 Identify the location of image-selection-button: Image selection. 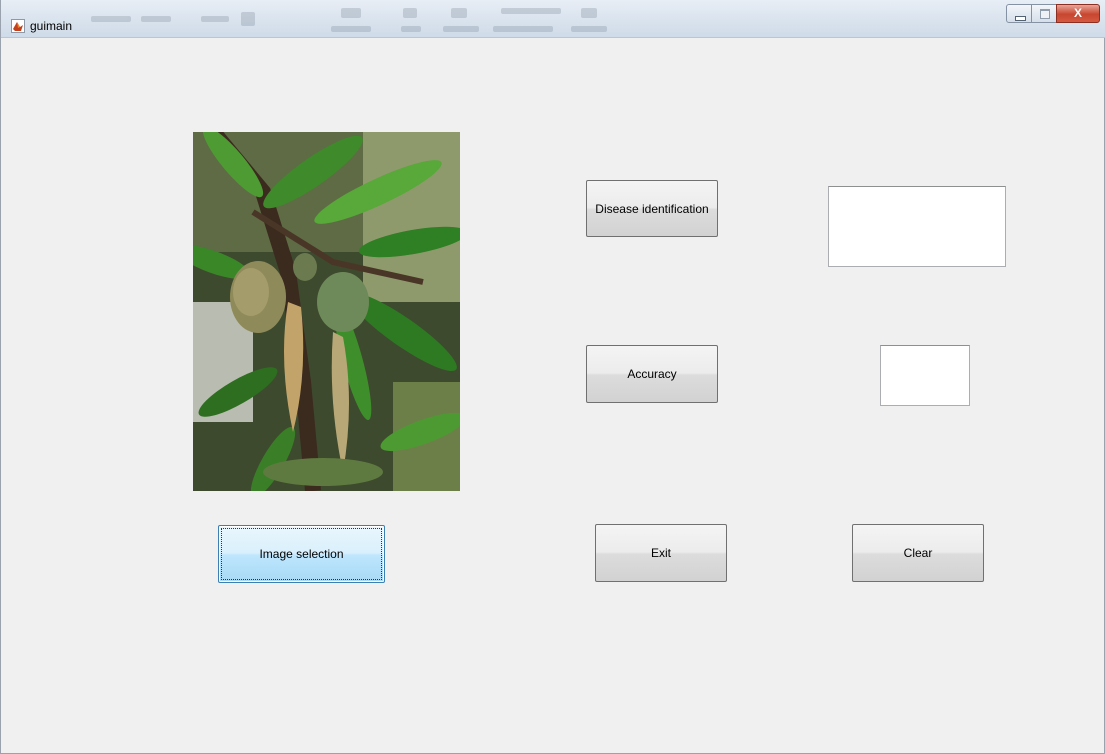
(301, 554).